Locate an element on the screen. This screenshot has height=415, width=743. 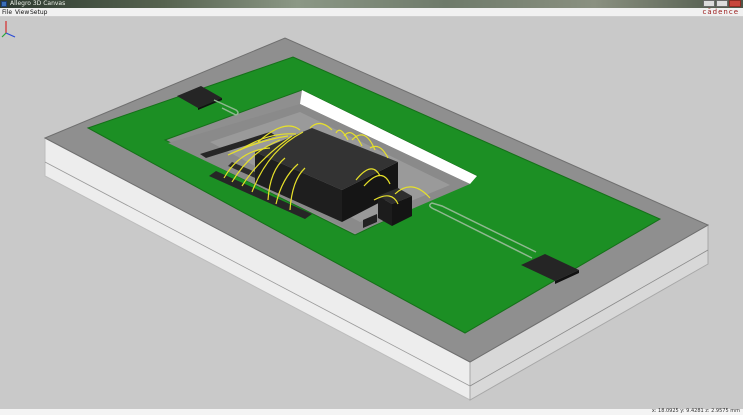
minimize-icon is located at coordinates (709, 3).